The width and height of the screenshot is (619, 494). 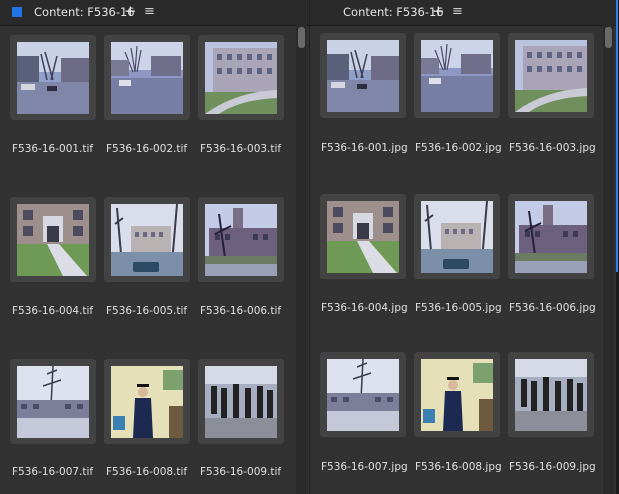 What do you see at coordinates (458, 467) in the screenshot?
I see `file-name-label: F536-16-008.jpg` at bounding box center [458, 467].